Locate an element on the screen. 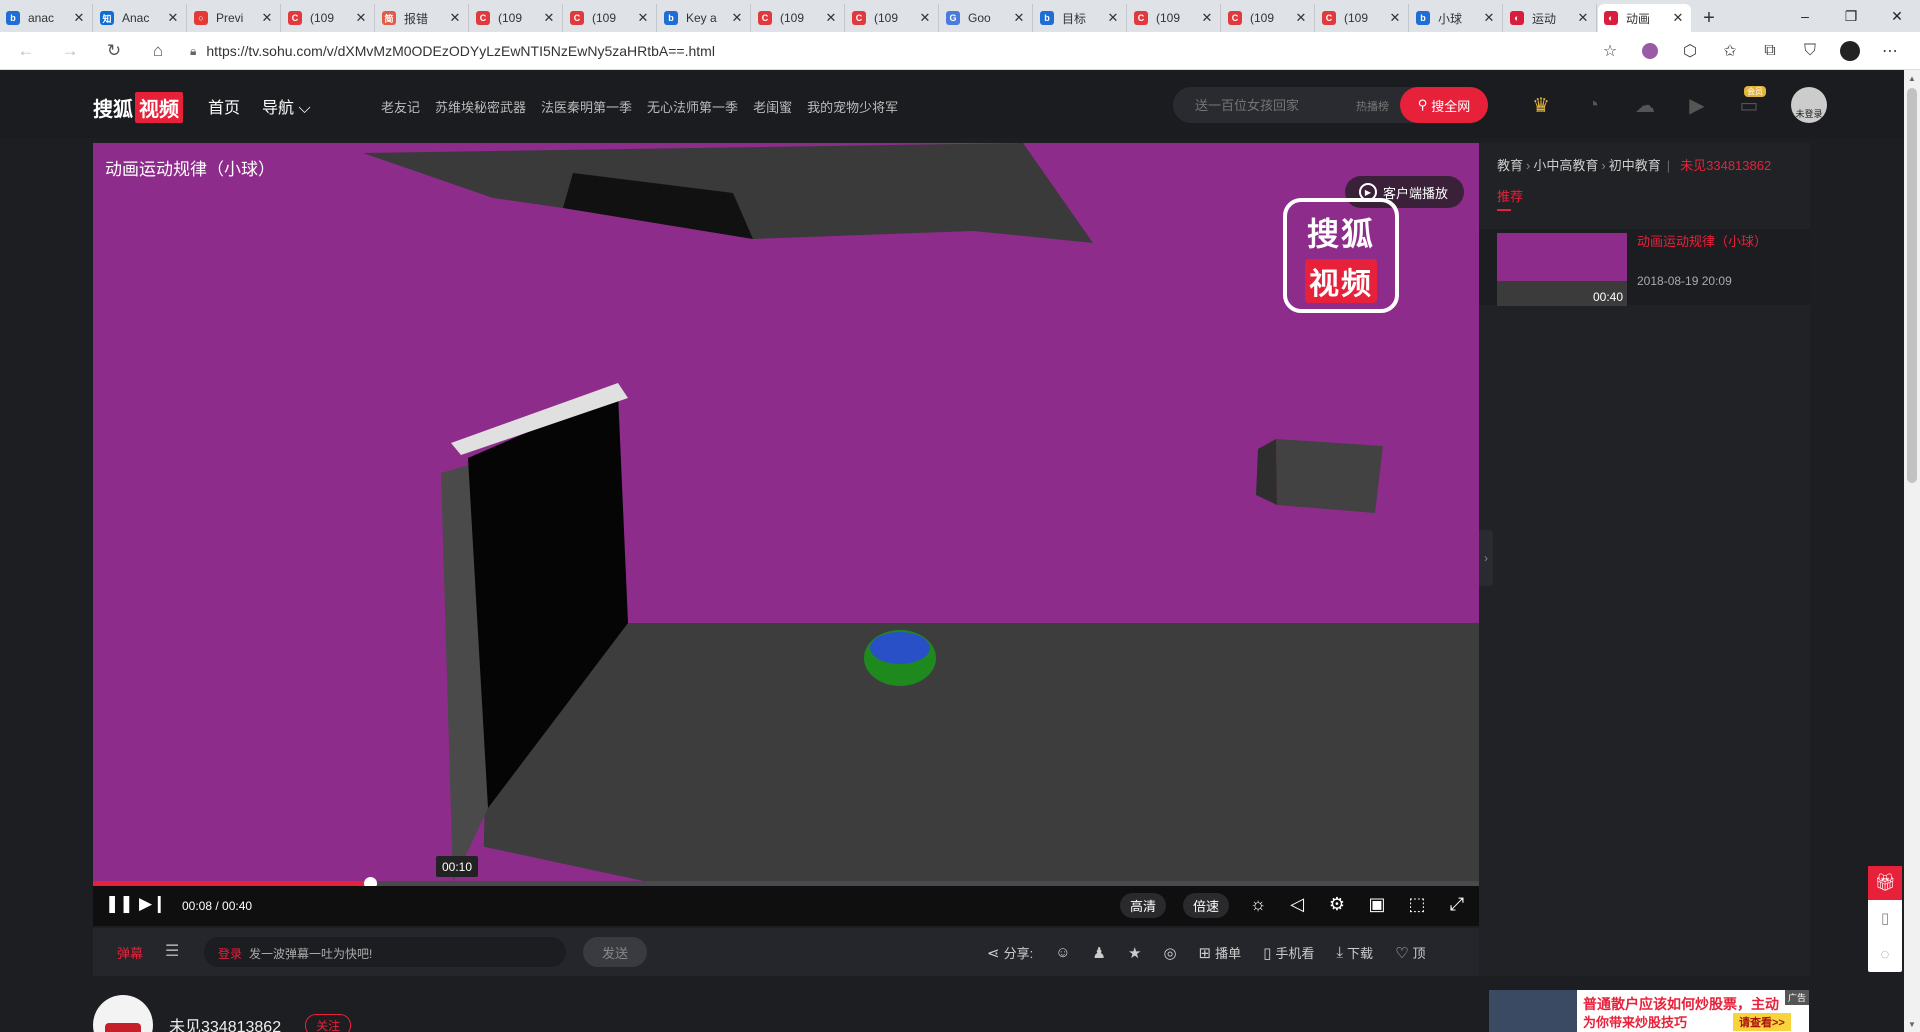 The width and height of the screenshot is (1920, 1032). topic-link: 老闺蜜 is located at coordinates (772, 106).